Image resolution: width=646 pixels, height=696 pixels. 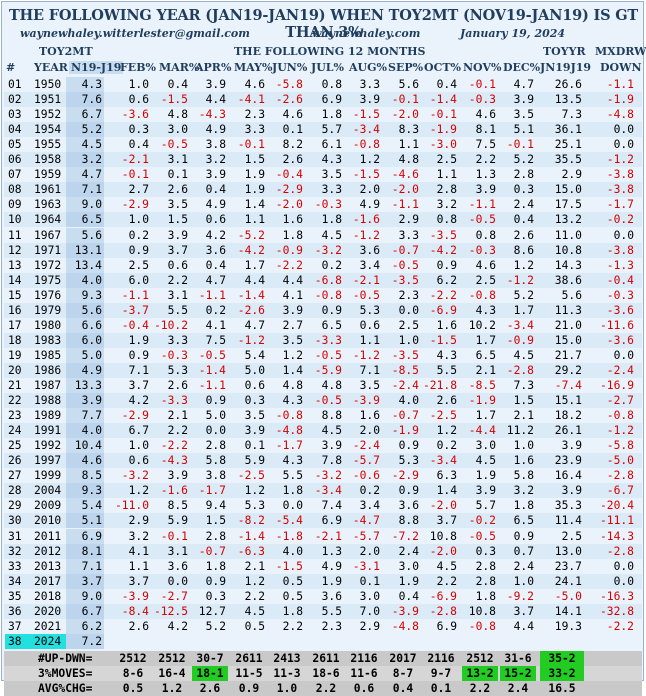 I want to click on table-cell: 13, so click(x=15, y=265).